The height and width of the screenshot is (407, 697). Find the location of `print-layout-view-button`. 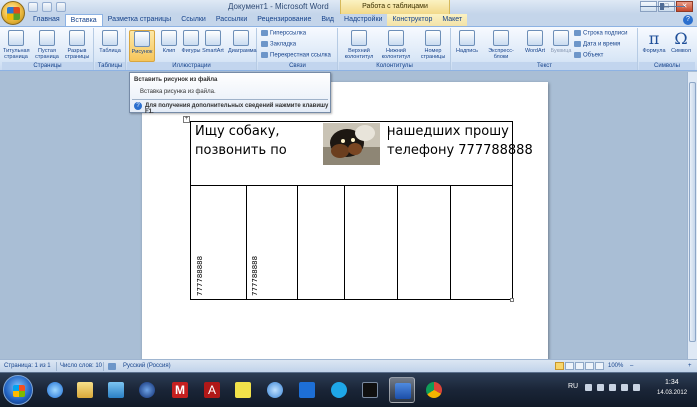

print-layout-view-button is located at coordinates (559, 366).